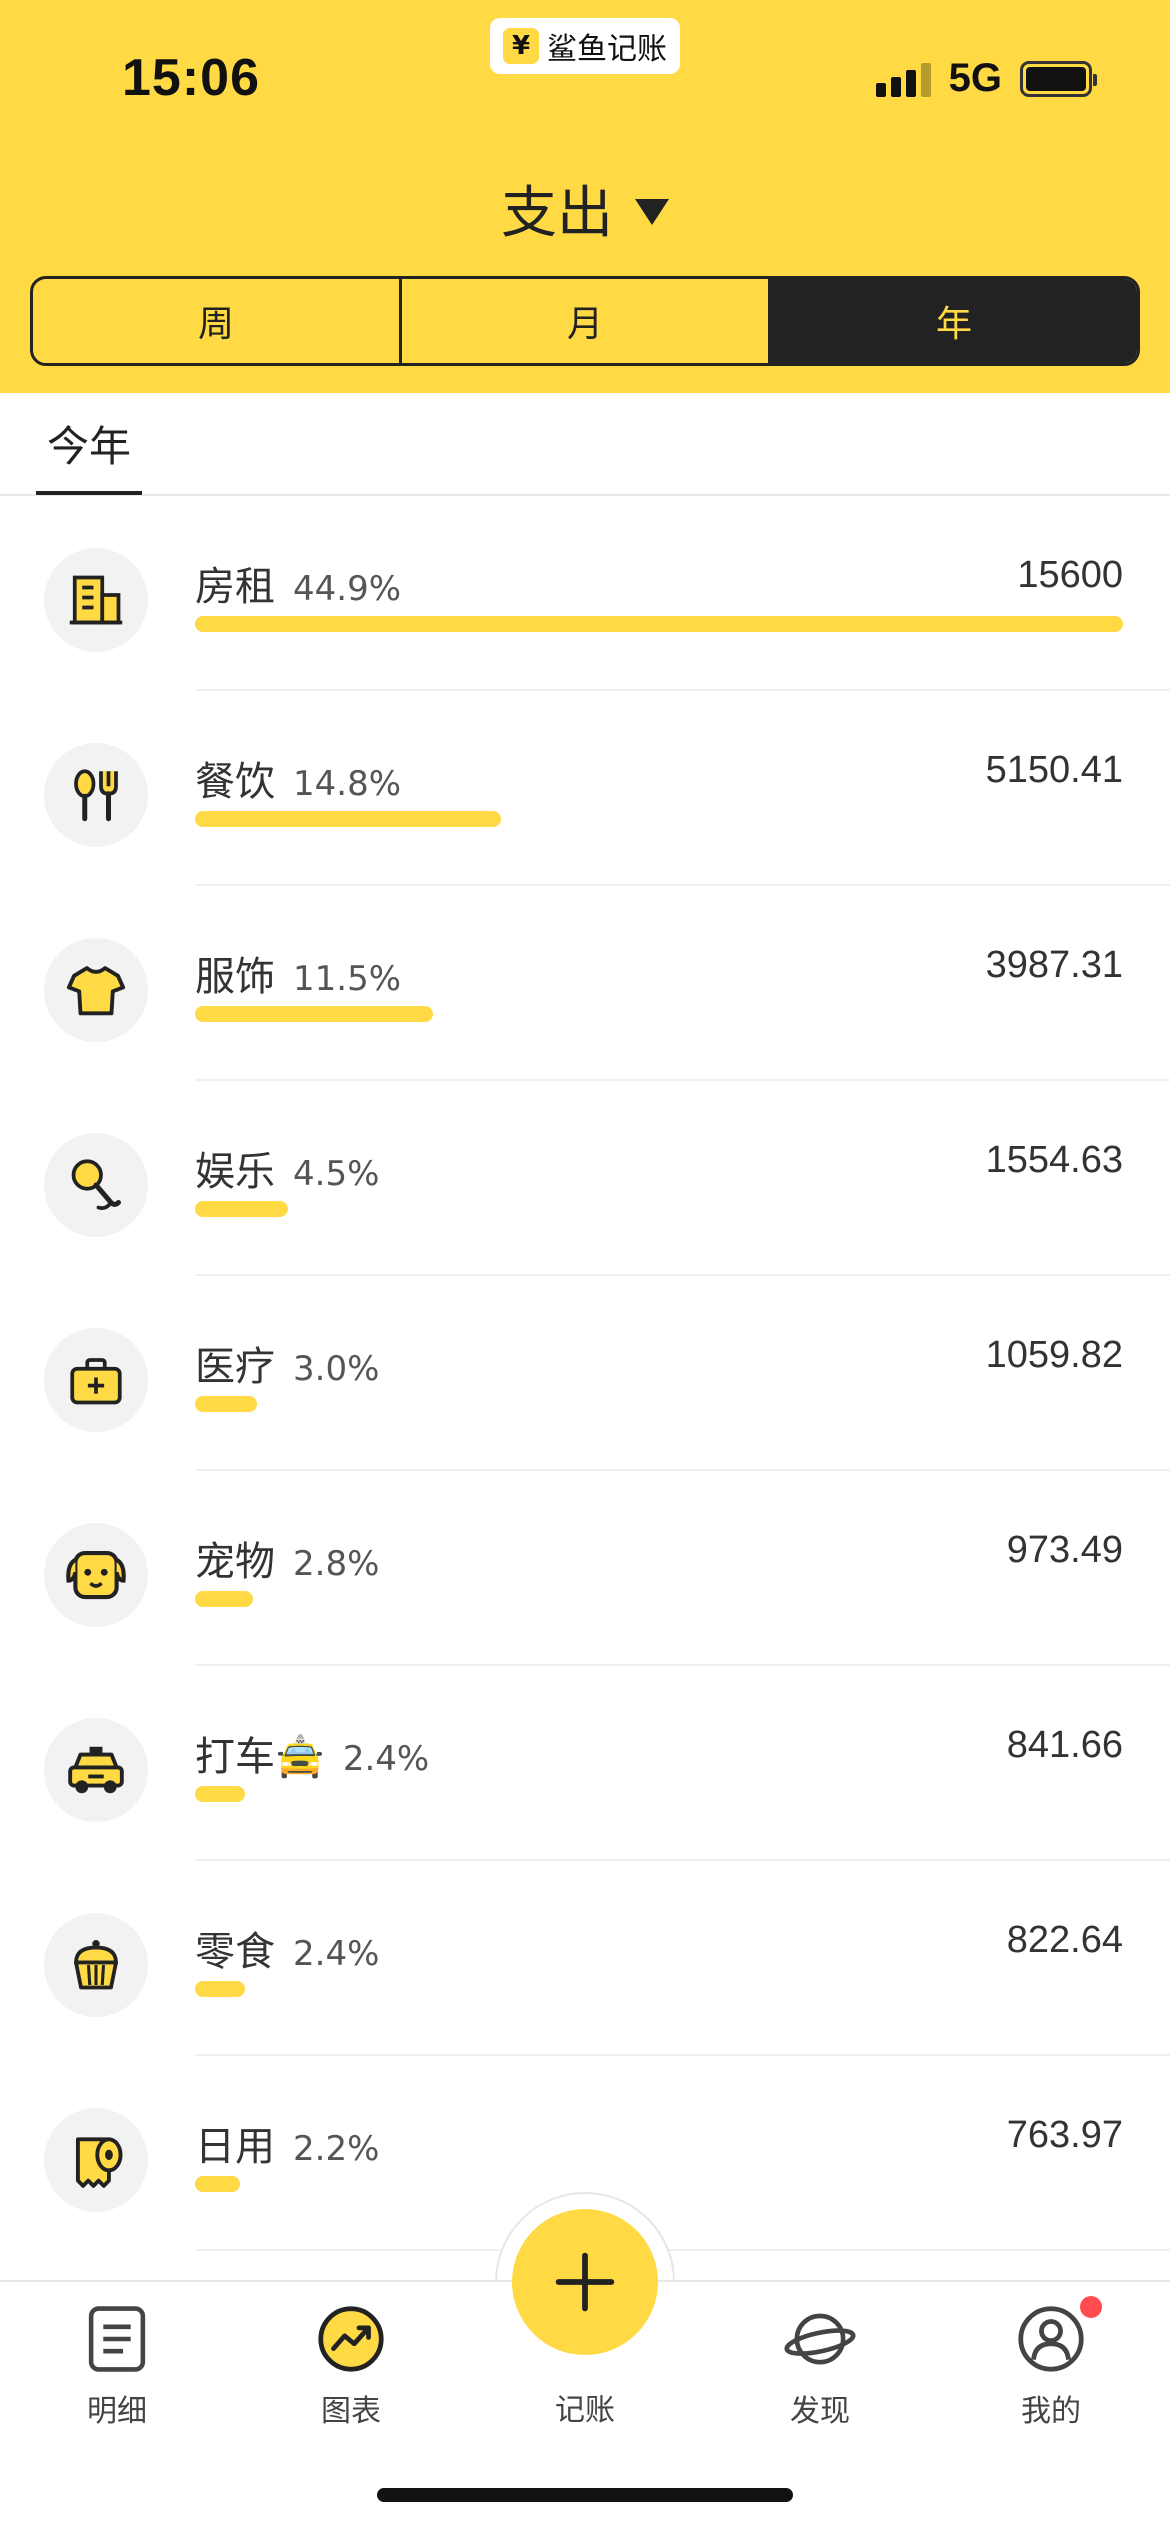  What do you see at coordinates (347, 784) in the screenshot?
I see `category-percent: 14.8%` at bounding box center [347, 784].